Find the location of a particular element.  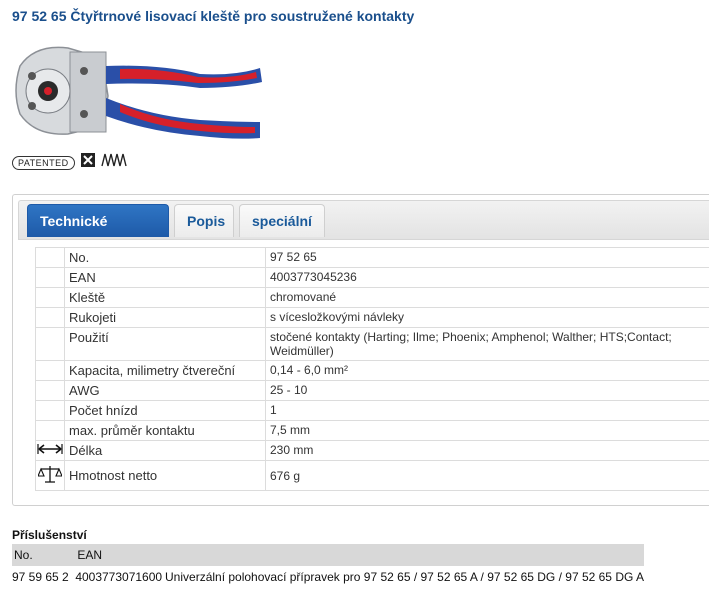

table-row: Kleště chromované is located at coordinates (372, 297).